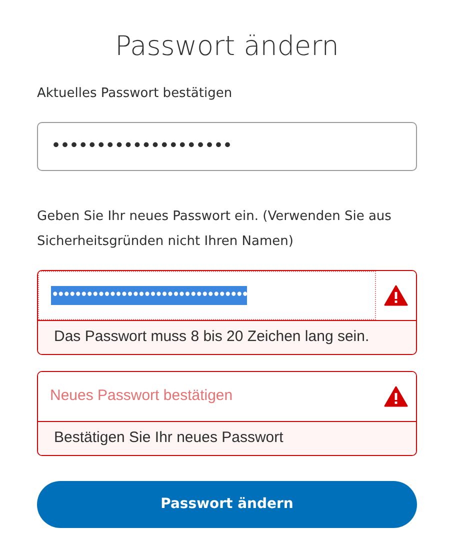 The width and height of the screenshot is (454, 551). I want to click on password-field: ••••••••••••••••••••, so click(227, 146).